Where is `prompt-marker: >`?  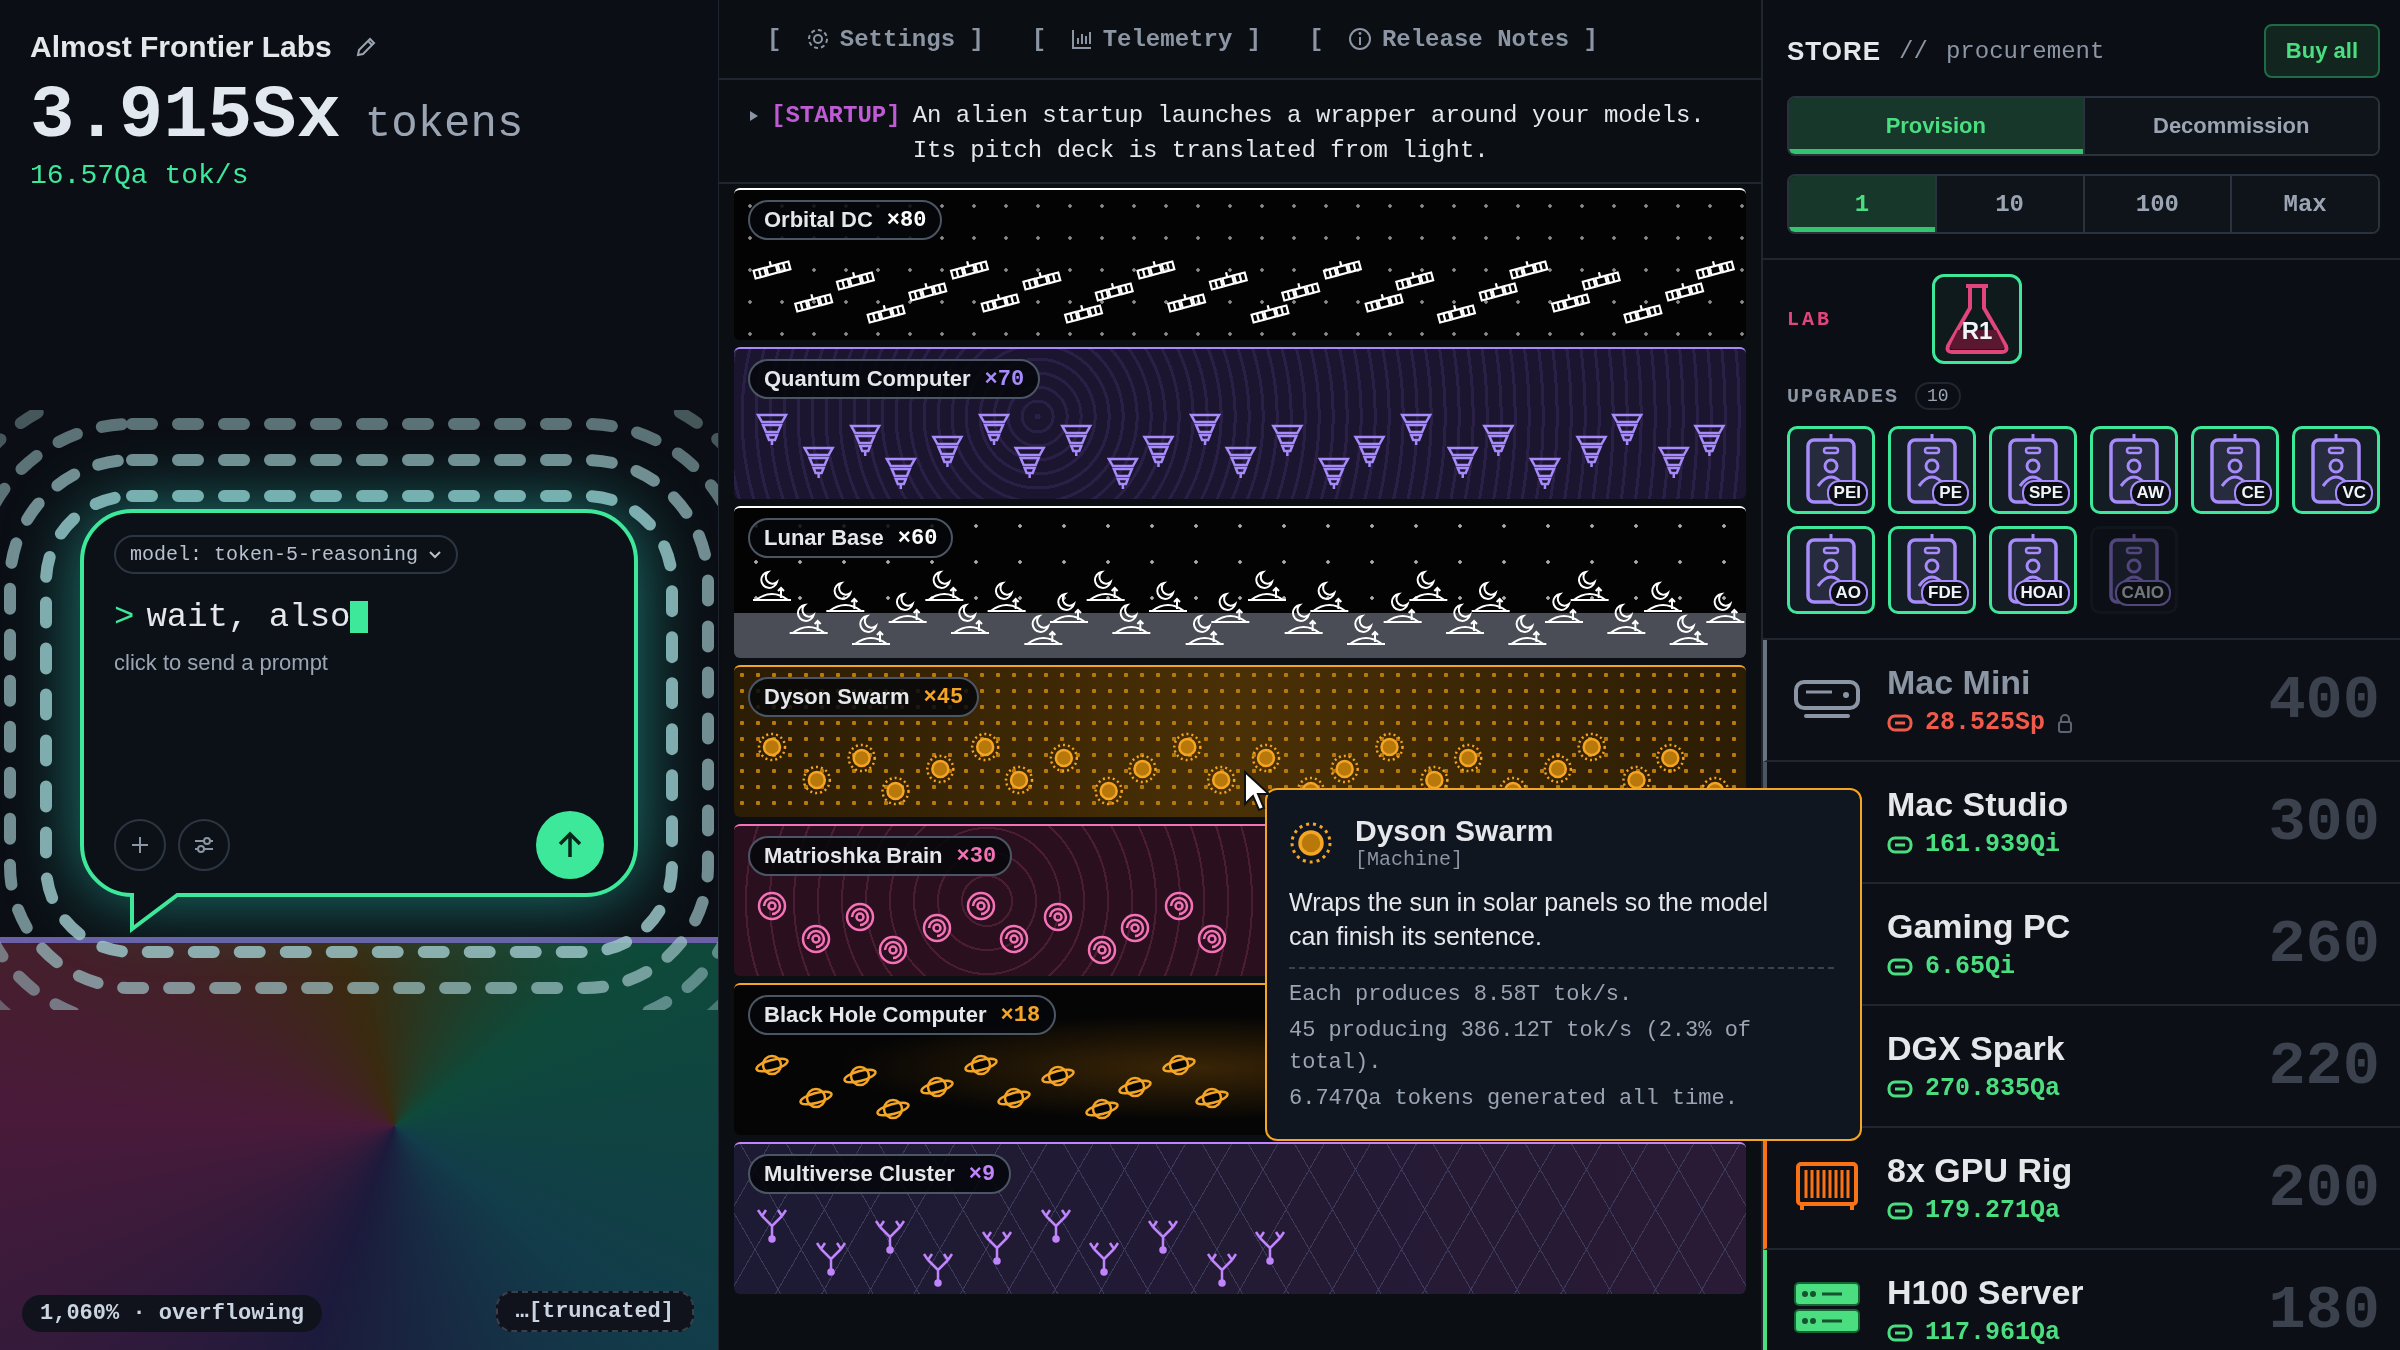
prompt-marker: > is located at coordinates (124, 617).